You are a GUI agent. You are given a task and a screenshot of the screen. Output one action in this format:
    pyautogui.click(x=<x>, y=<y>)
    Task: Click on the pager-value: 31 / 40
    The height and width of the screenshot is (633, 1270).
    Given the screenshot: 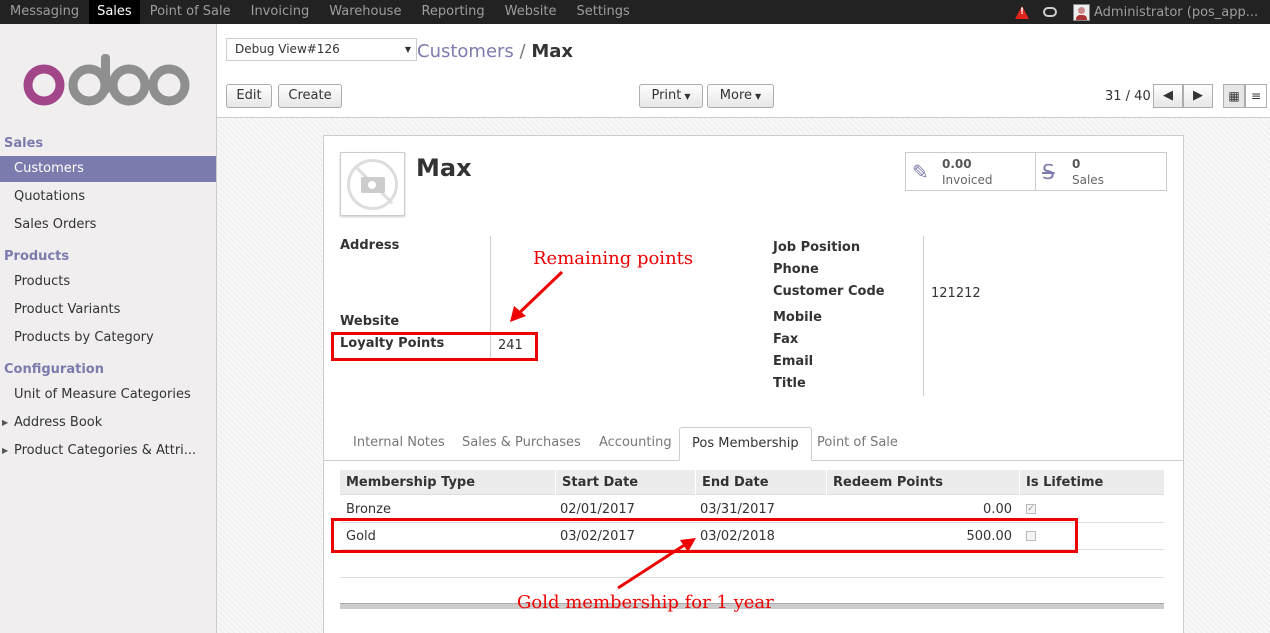 What is the action you would take?
    pyautogui.click(x=1128, y=96)
    